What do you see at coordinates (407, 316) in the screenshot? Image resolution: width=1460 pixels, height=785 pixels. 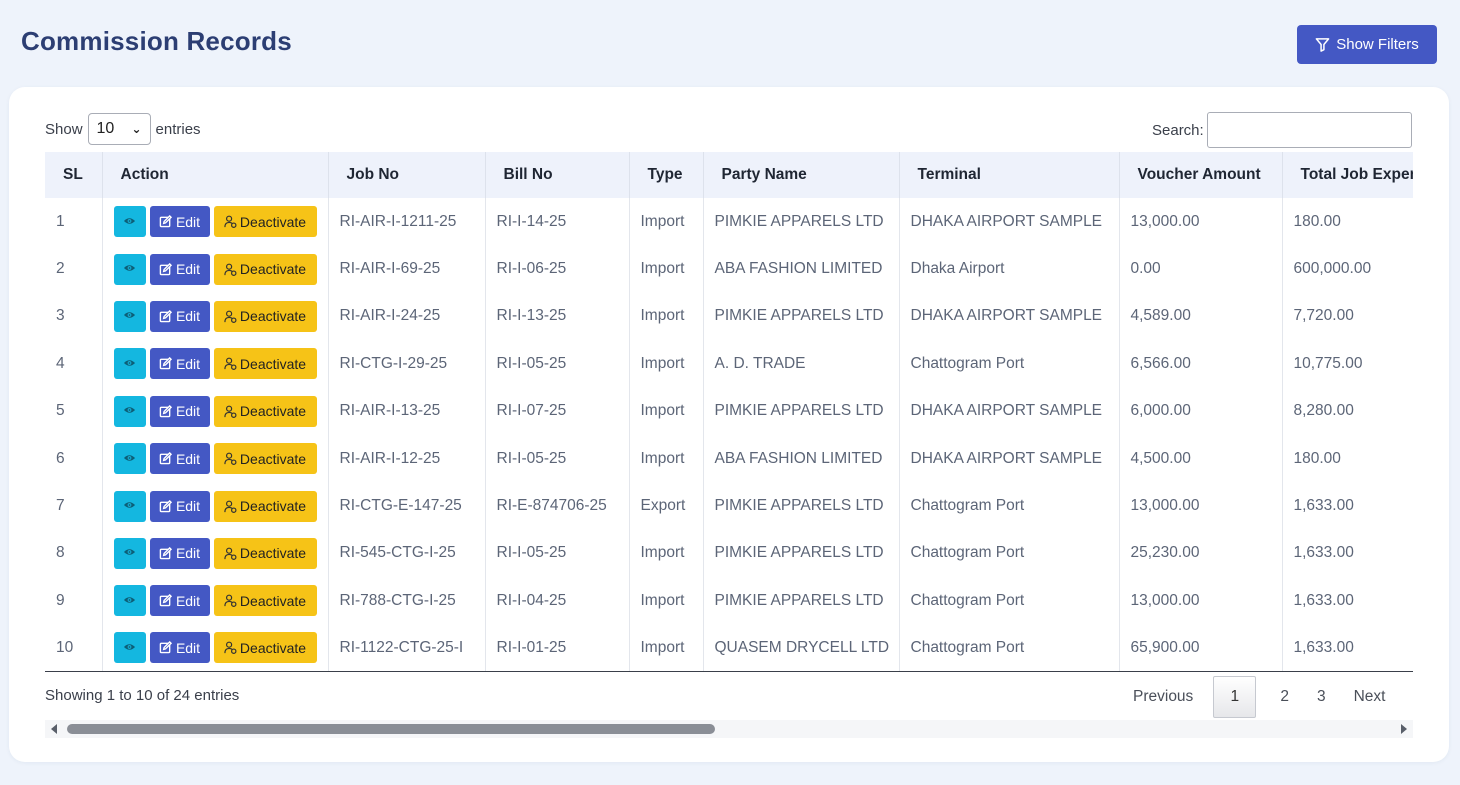 I see `job-no-cell: RI-AIR-I-24-25` at bounding box center [407, 316].